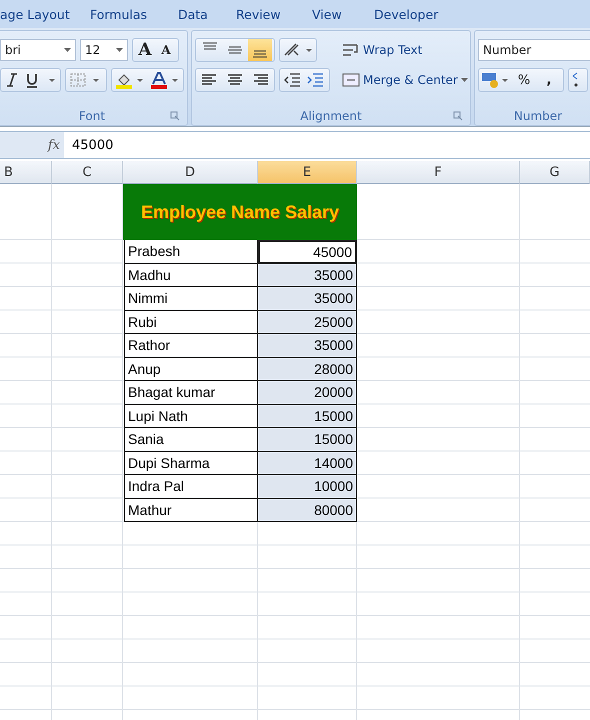 The image size is (590, 720). What do you see at coordinates (190, 172) in the screenshot?
I see `column-header: D` at bounding box center [190, 172].